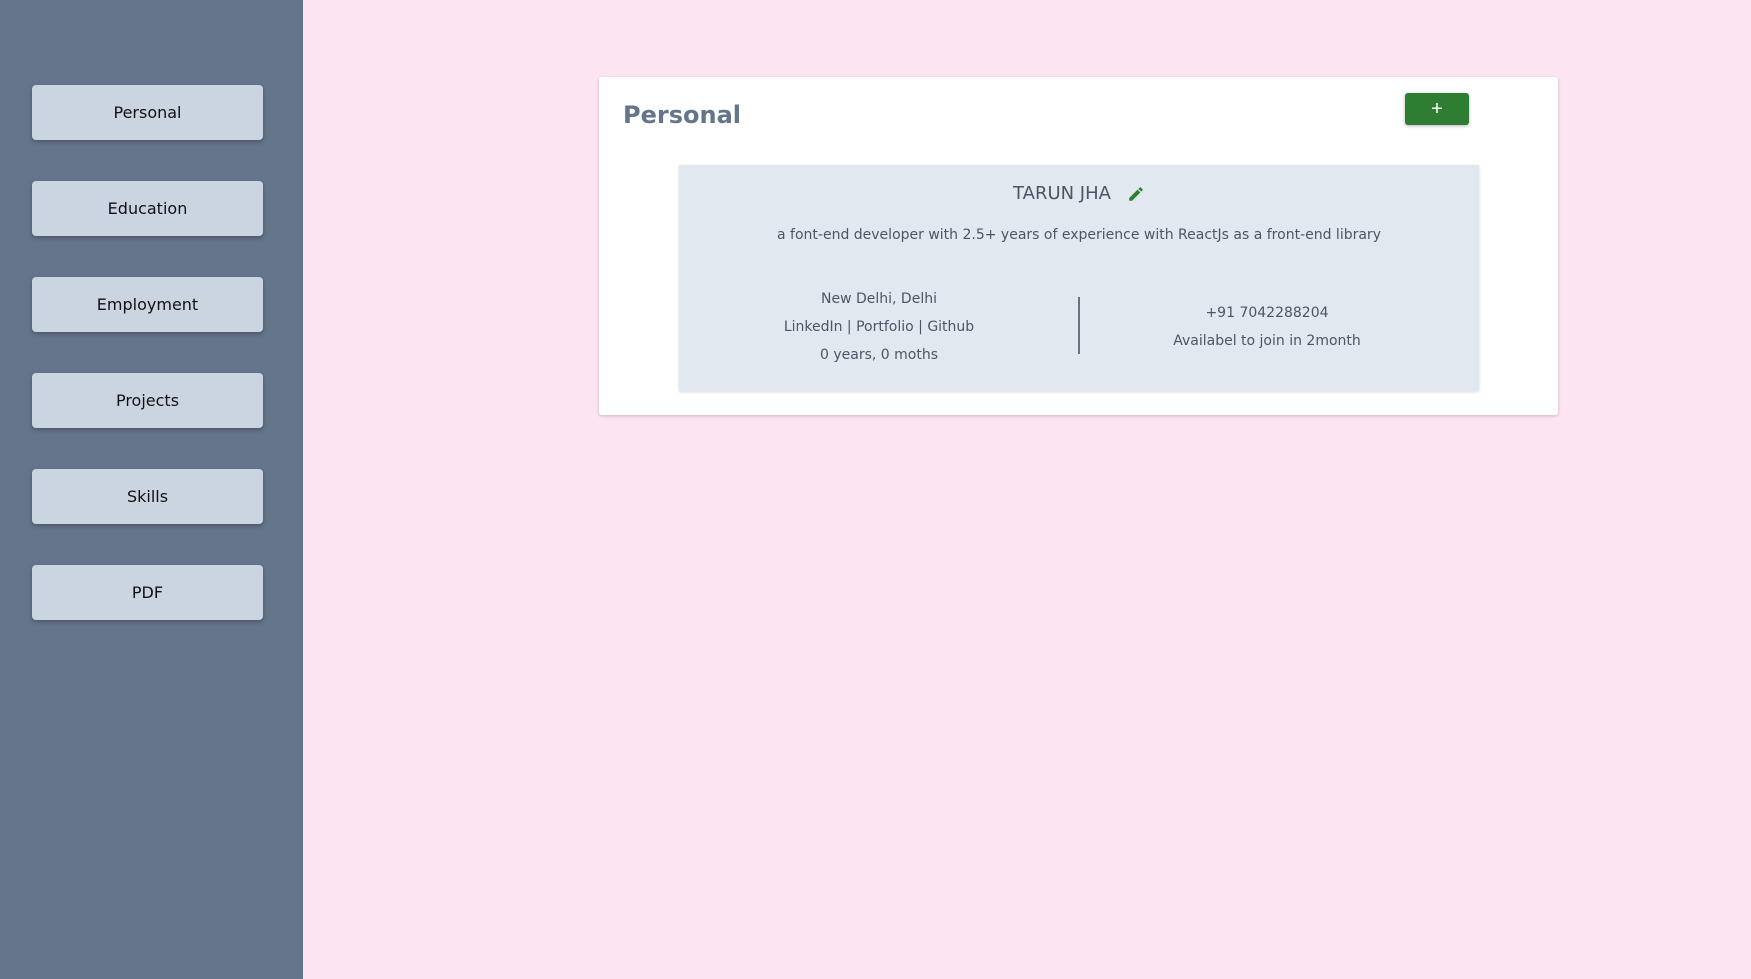  I want to click on sidebar-item-skills: Skills, so click(147, 496).